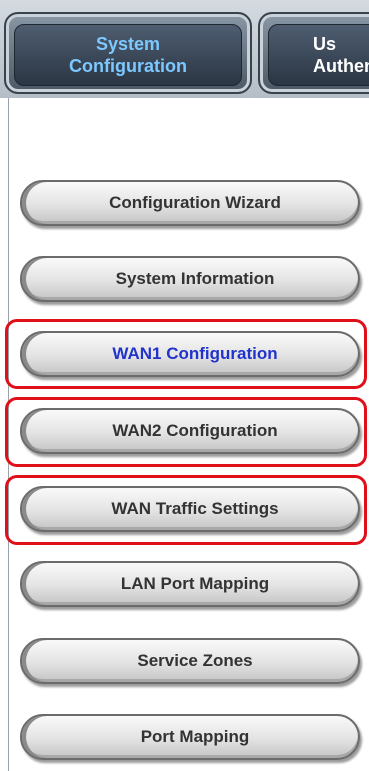  What do you see at coordinates (195, 660) in the screenshot?
I see `menu-item-label: Service Zones` at bounding box center [195, 660].